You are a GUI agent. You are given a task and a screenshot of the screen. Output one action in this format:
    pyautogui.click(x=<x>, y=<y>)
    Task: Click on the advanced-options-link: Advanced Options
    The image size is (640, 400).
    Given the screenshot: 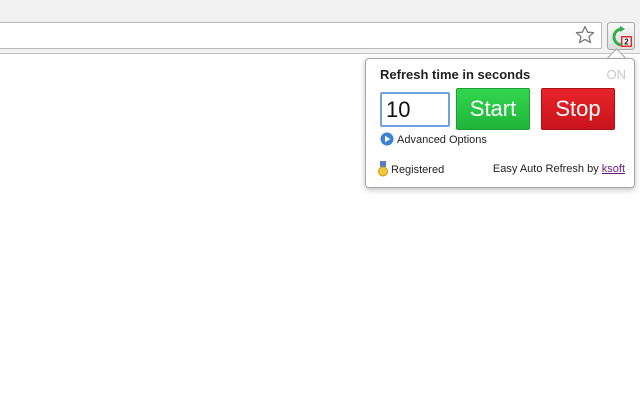 What is the action you would take?
    pyautogui.click(x=433, y=140)
    